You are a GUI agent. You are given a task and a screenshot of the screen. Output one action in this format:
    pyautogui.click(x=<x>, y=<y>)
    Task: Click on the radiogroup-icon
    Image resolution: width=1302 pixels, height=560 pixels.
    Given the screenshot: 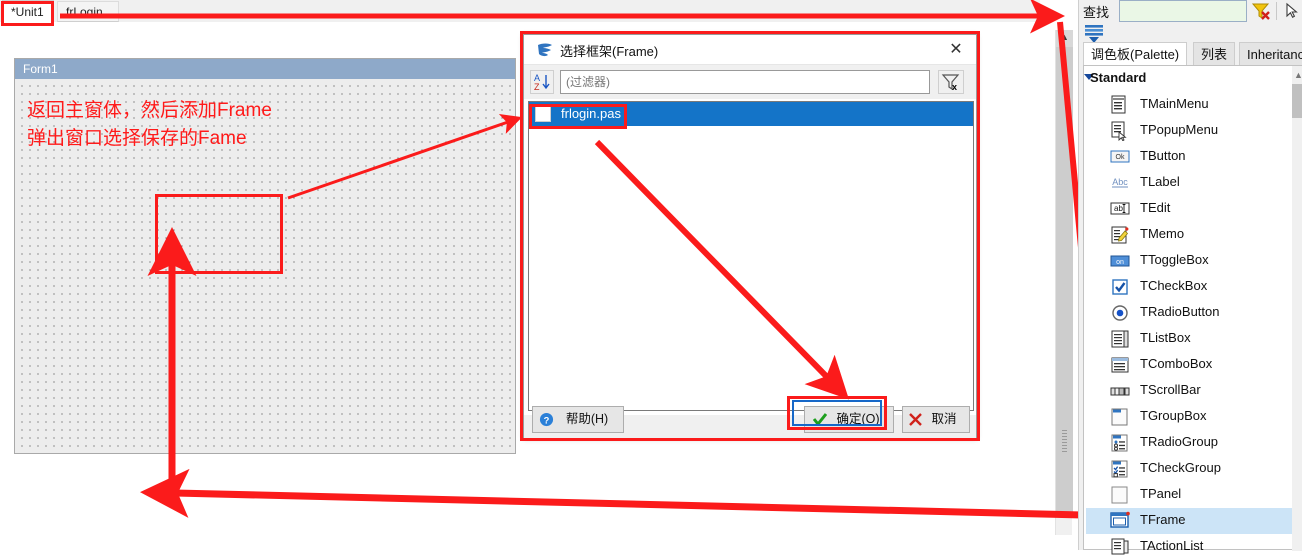 What is the action you would take?
    pyautogui.click(x=1119, y=443)
    